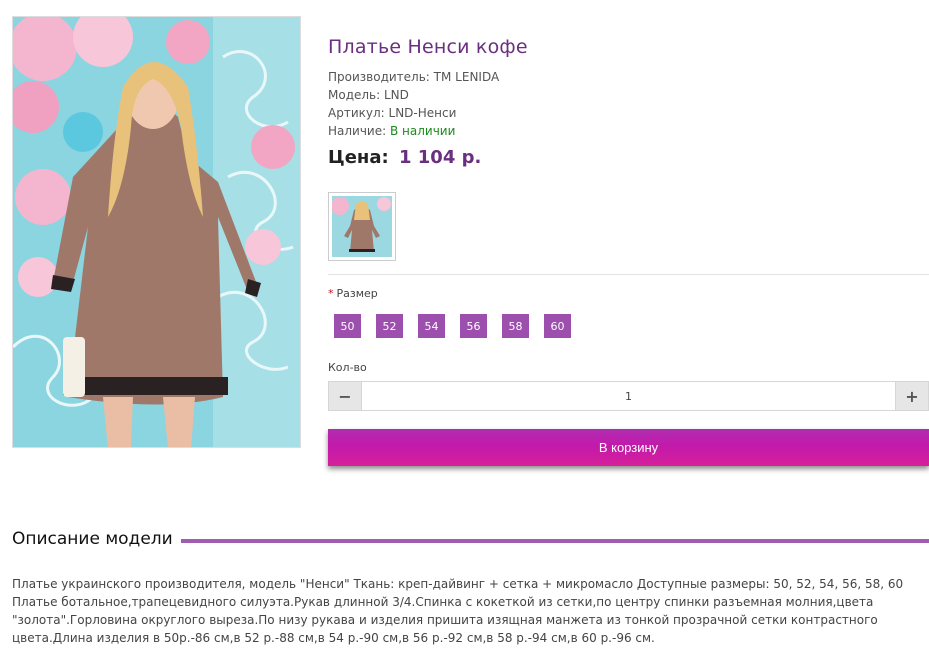  What do you see at coordinates (357, 293) in the screenshot?
I see `size-label-text: Размер` at bounding box center [357, 293].